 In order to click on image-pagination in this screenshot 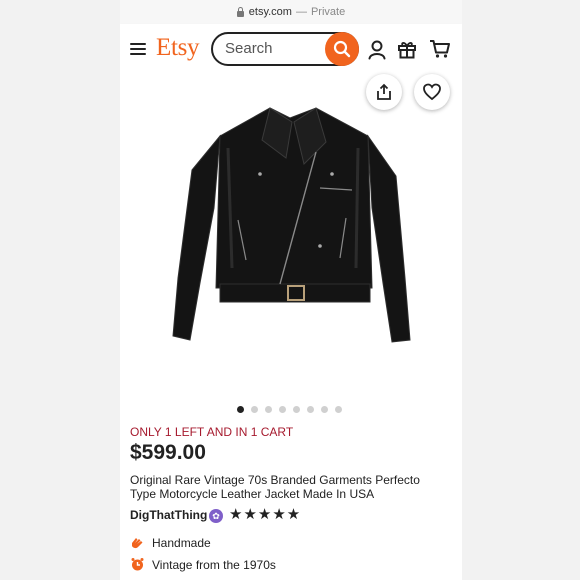, I will do `click(293, 409)`.